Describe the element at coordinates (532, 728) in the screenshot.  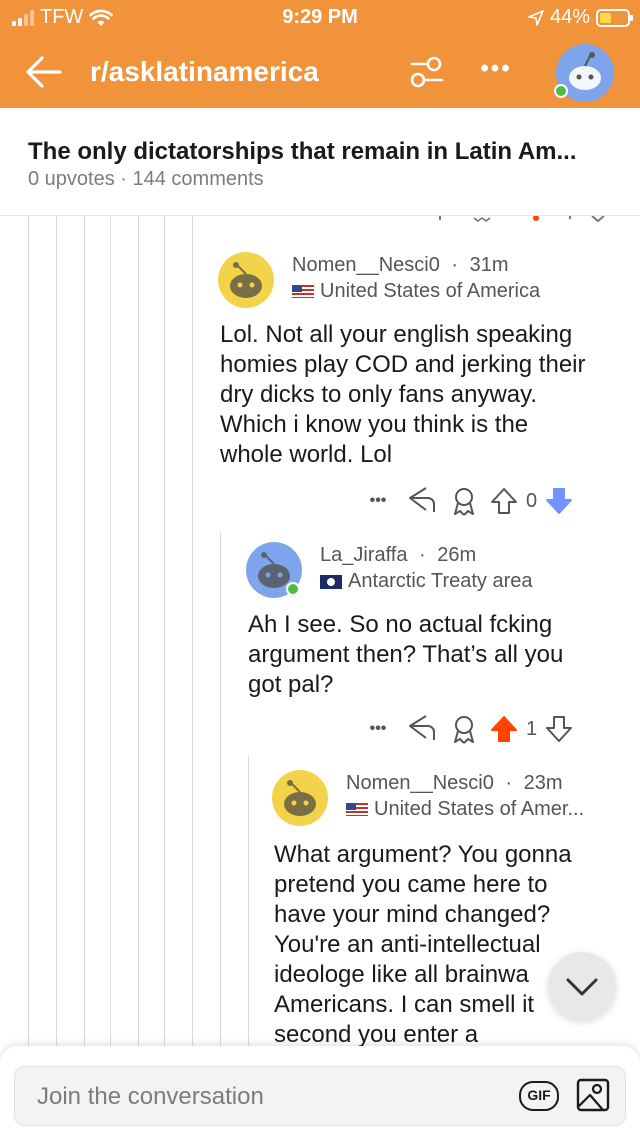
I see `vote-score: 1` at that location.